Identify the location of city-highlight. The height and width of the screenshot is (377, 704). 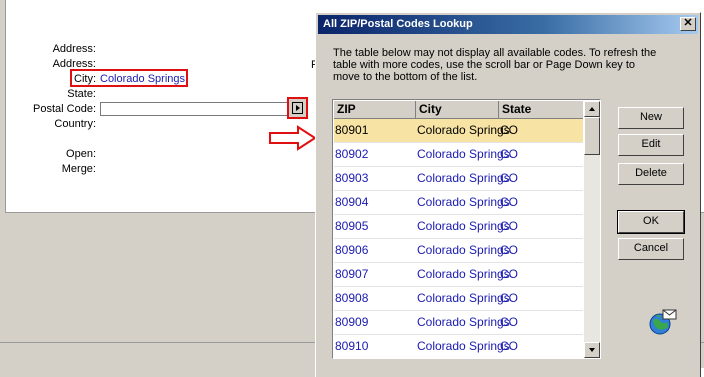
(129, 78).